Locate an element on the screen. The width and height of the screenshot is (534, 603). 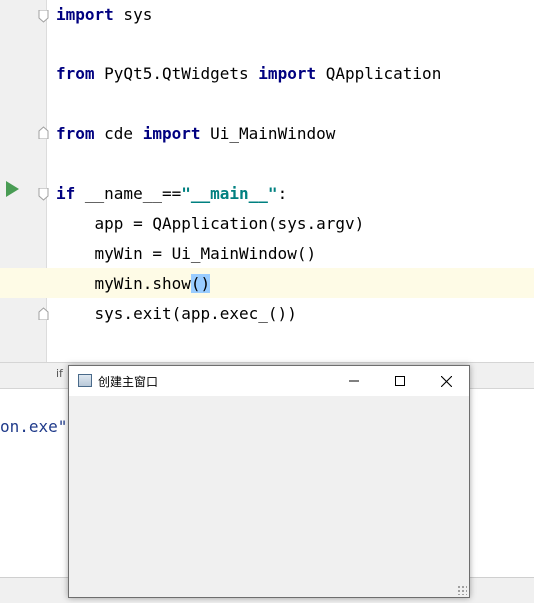
maximize-icon is located at coordinates (400, 381).